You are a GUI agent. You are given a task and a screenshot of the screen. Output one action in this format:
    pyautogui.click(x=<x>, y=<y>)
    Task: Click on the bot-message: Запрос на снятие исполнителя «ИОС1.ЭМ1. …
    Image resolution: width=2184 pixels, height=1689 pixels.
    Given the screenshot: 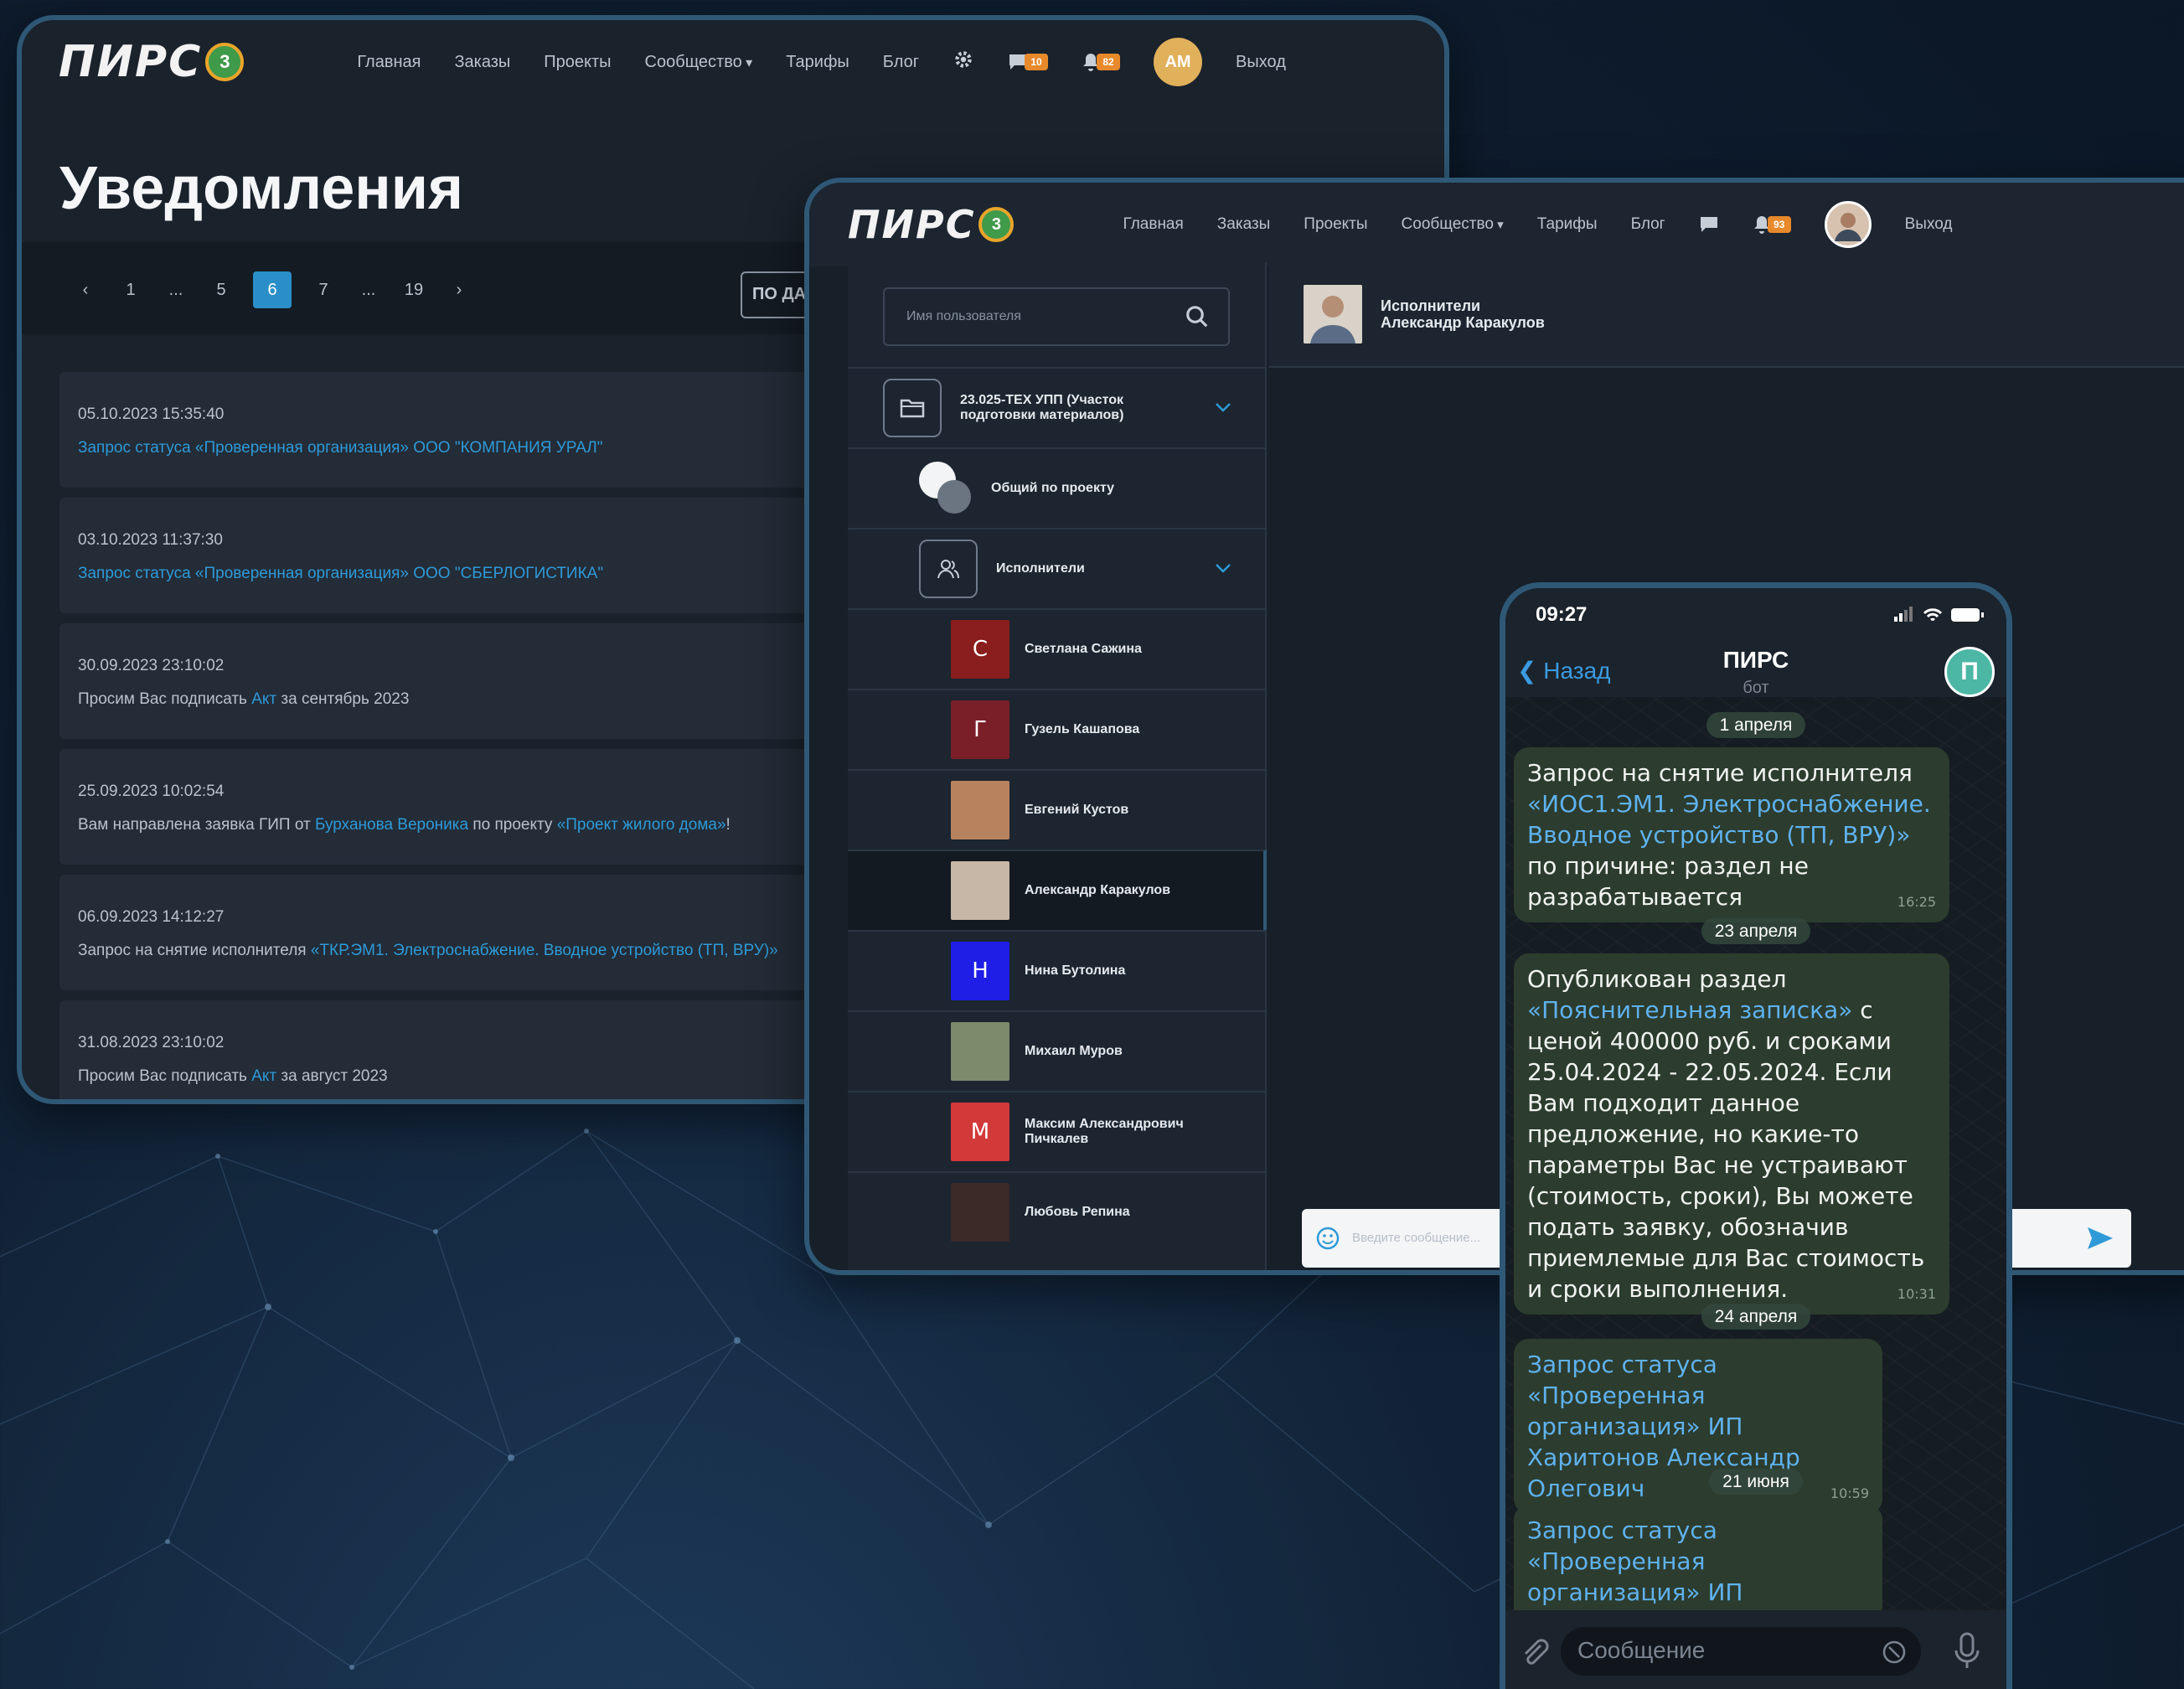 What is the action you would take?
    pyautogui.click(x=1731, y=834)
    